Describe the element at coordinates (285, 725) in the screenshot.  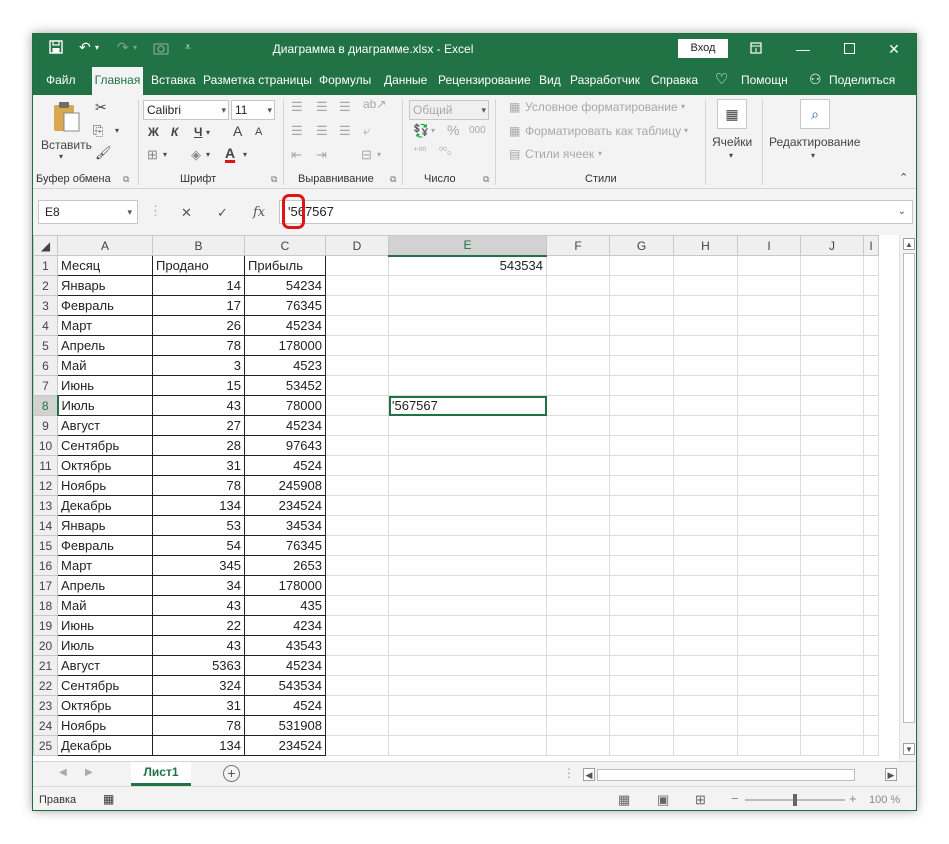
I see `cell-profit: 531908` at that location.